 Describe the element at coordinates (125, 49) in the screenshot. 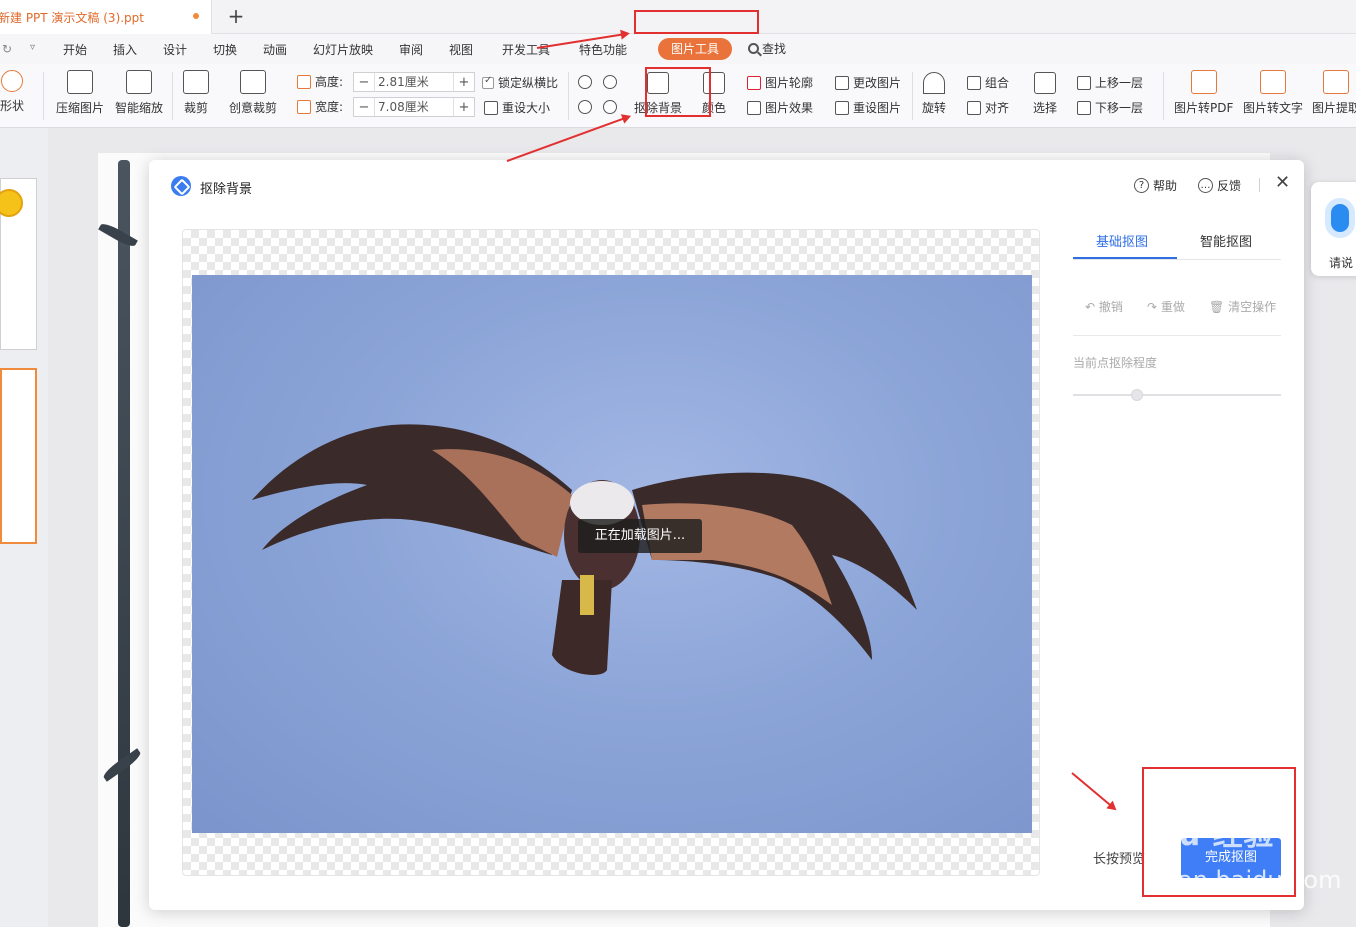

I see `menu-tab-insert: 插入` at that location.